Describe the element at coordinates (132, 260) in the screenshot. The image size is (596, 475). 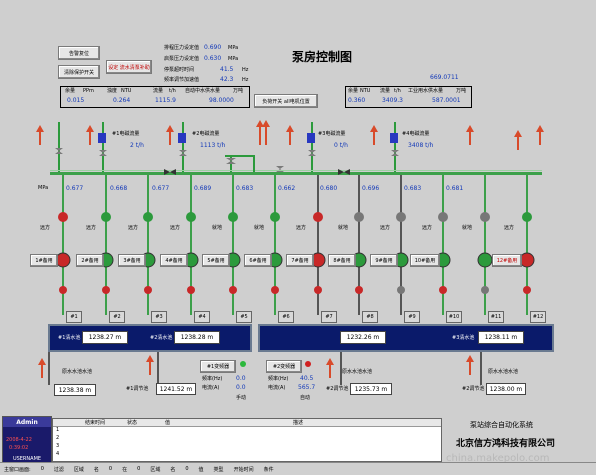
I see `pump-standby-button: 3#备用` at that location.